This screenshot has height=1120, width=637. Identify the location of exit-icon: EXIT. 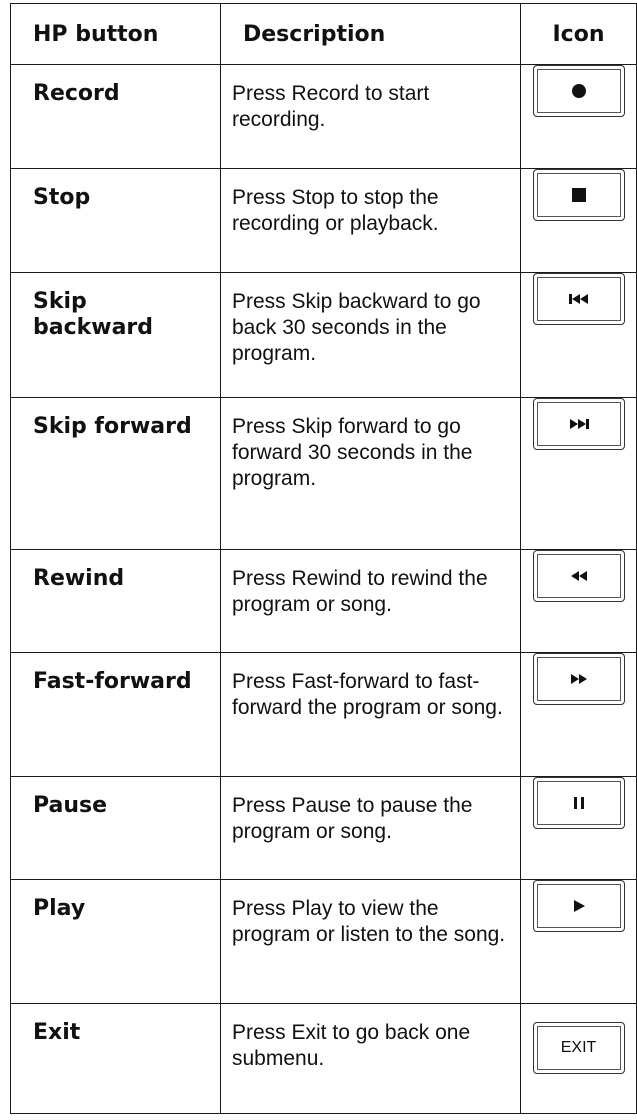
(578, 1047).